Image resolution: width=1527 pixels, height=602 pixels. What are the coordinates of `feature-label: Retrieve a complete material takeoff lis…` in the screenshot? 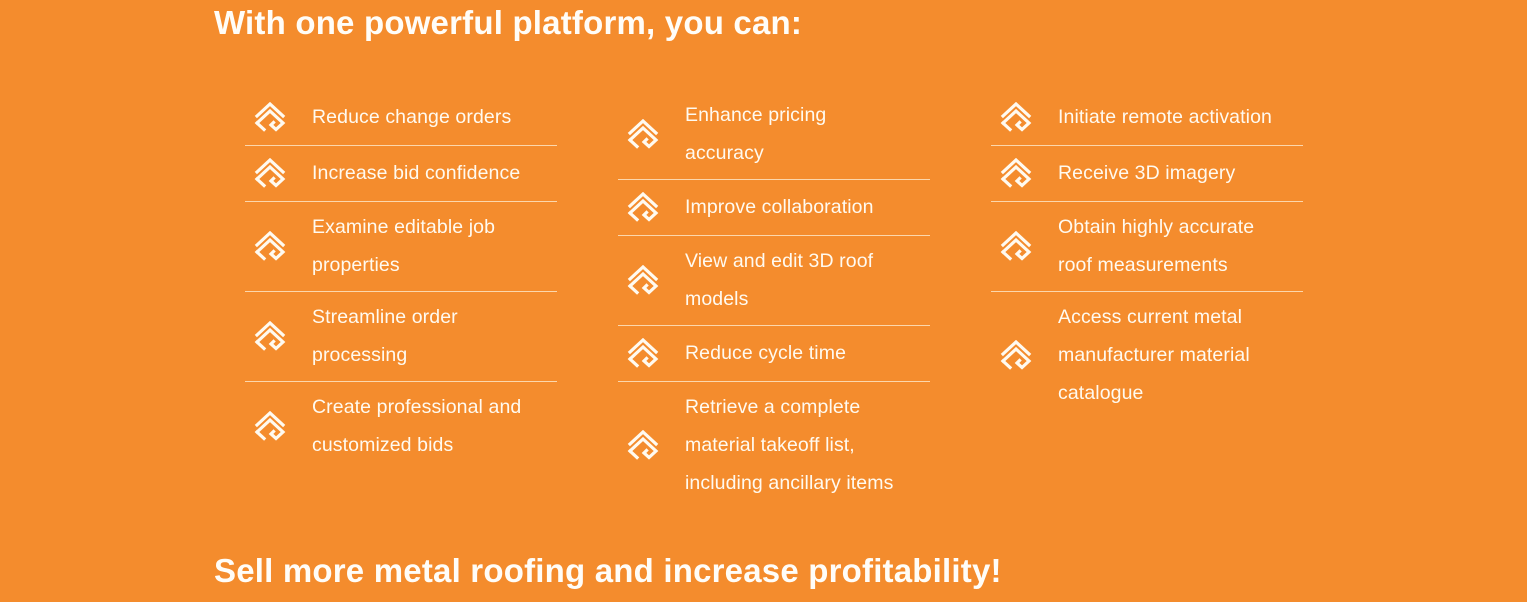 It's located at (789, 445).